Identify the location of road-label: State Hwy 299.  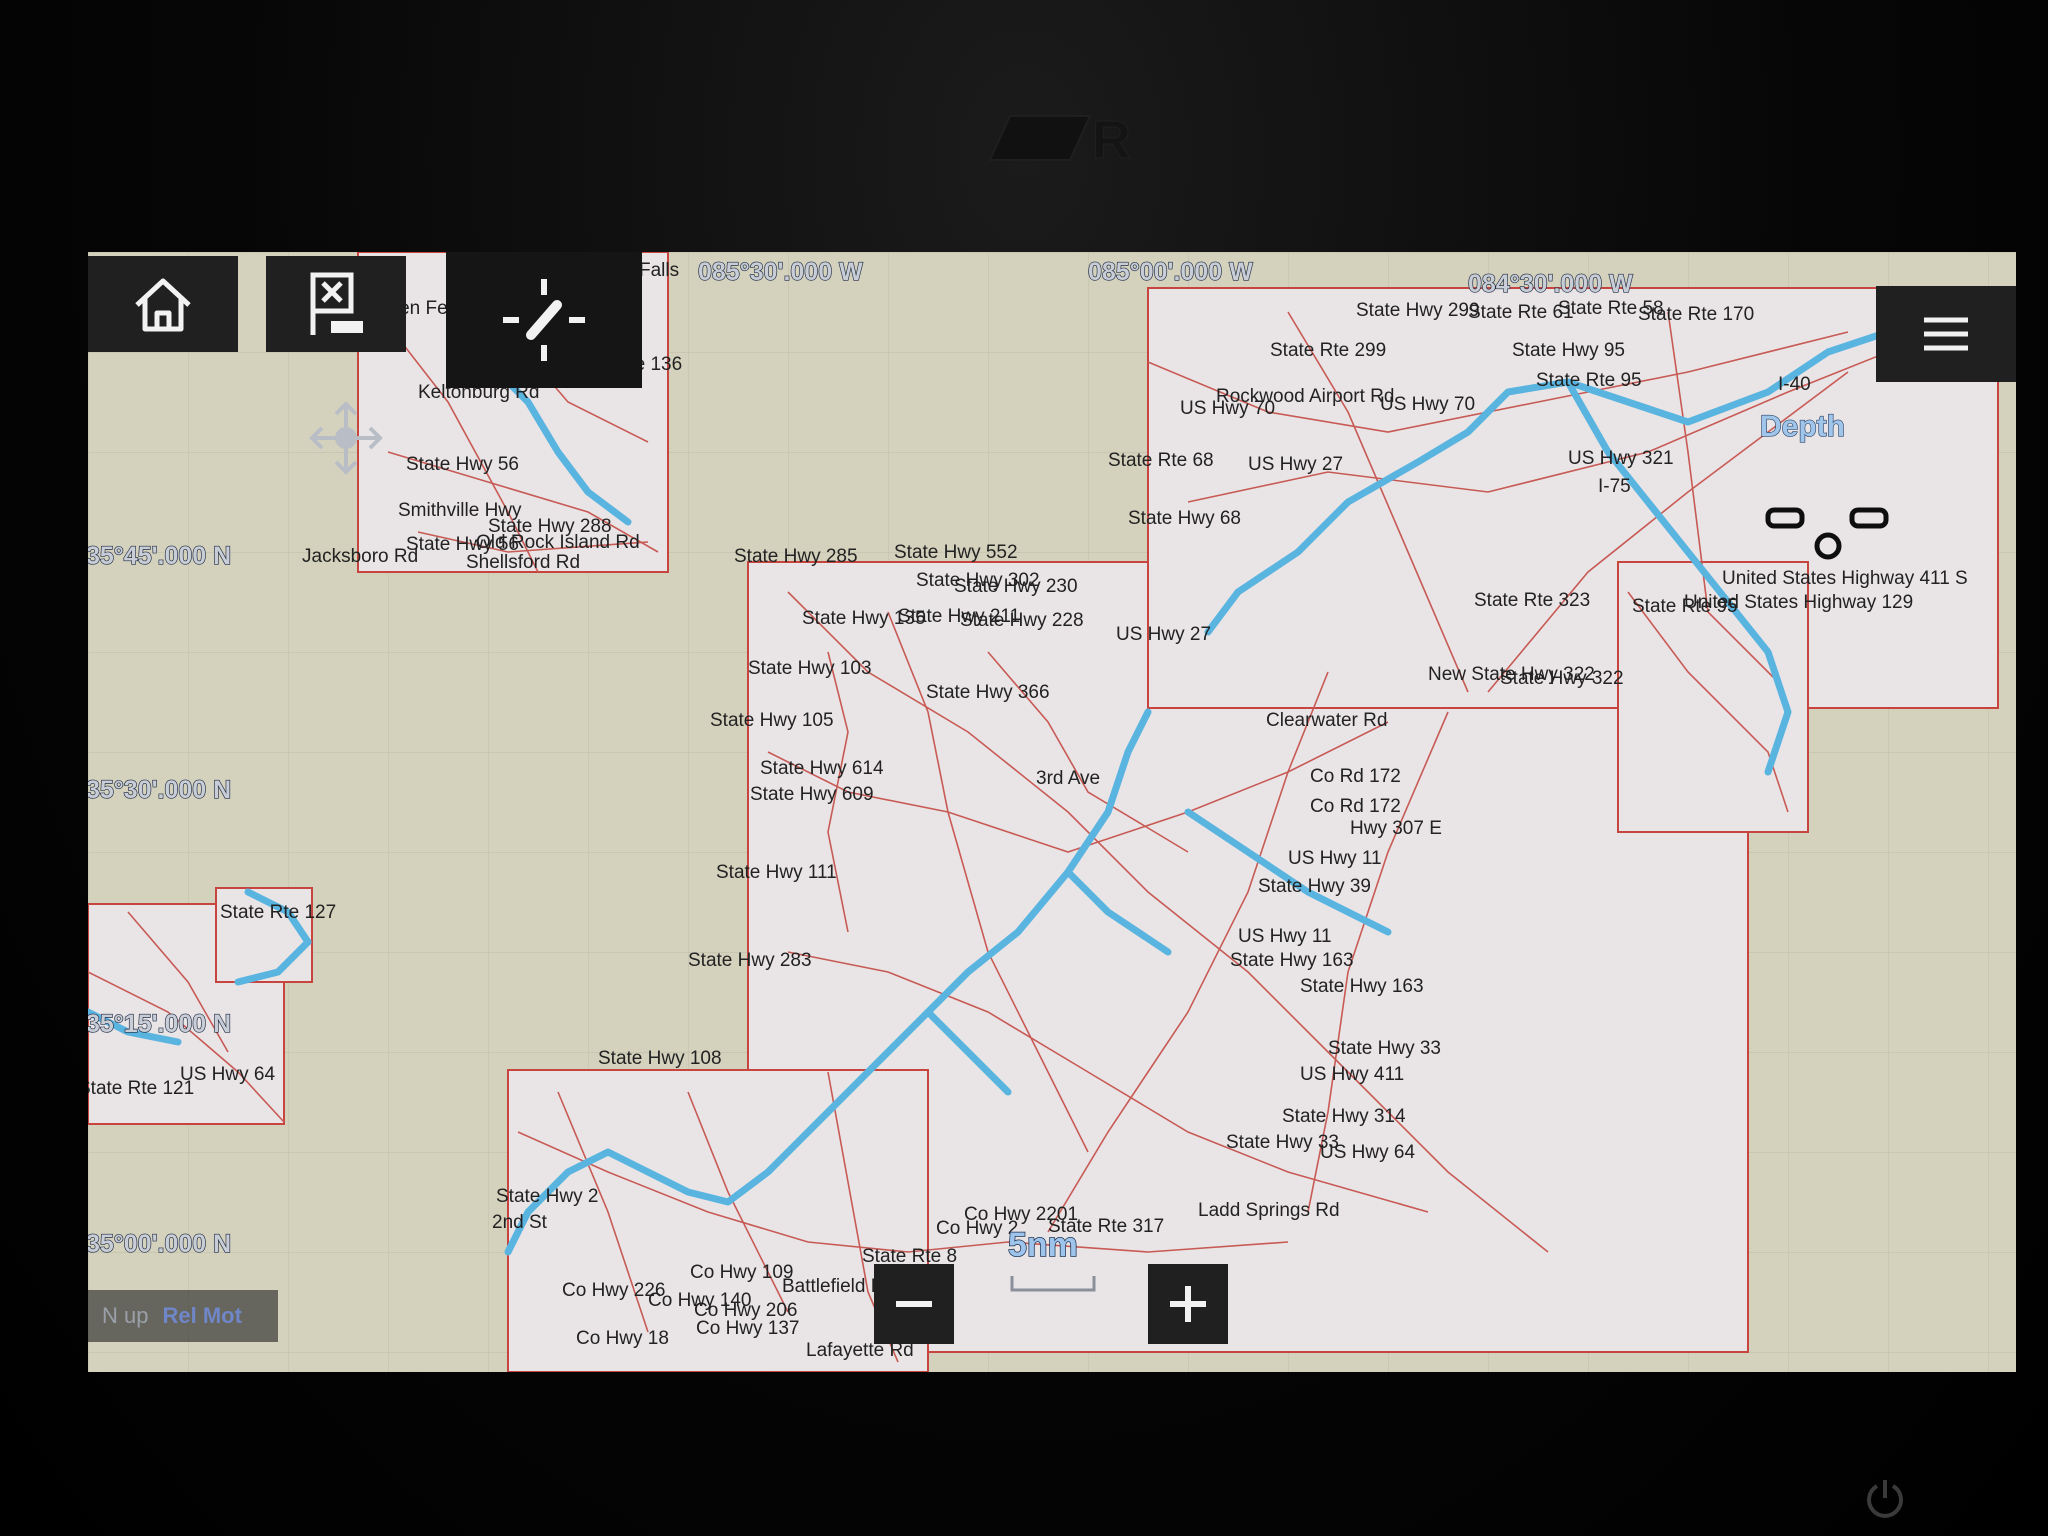
(1418, 310).